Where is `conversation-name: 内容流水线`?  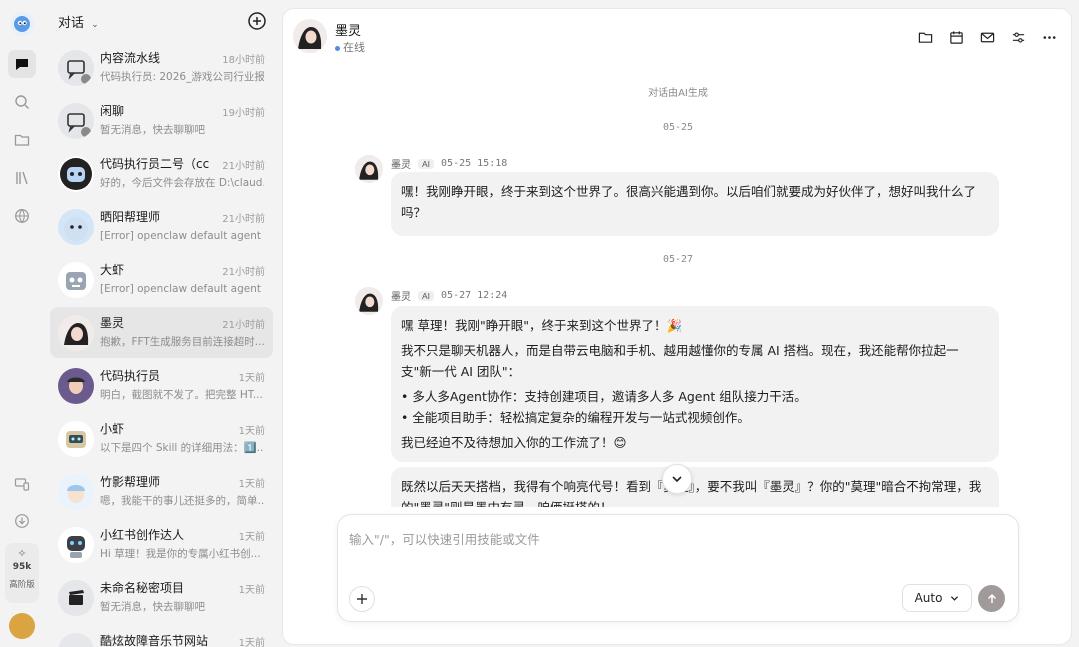 conversation-name: 内容流水线 is located at coordinates (130, 58).